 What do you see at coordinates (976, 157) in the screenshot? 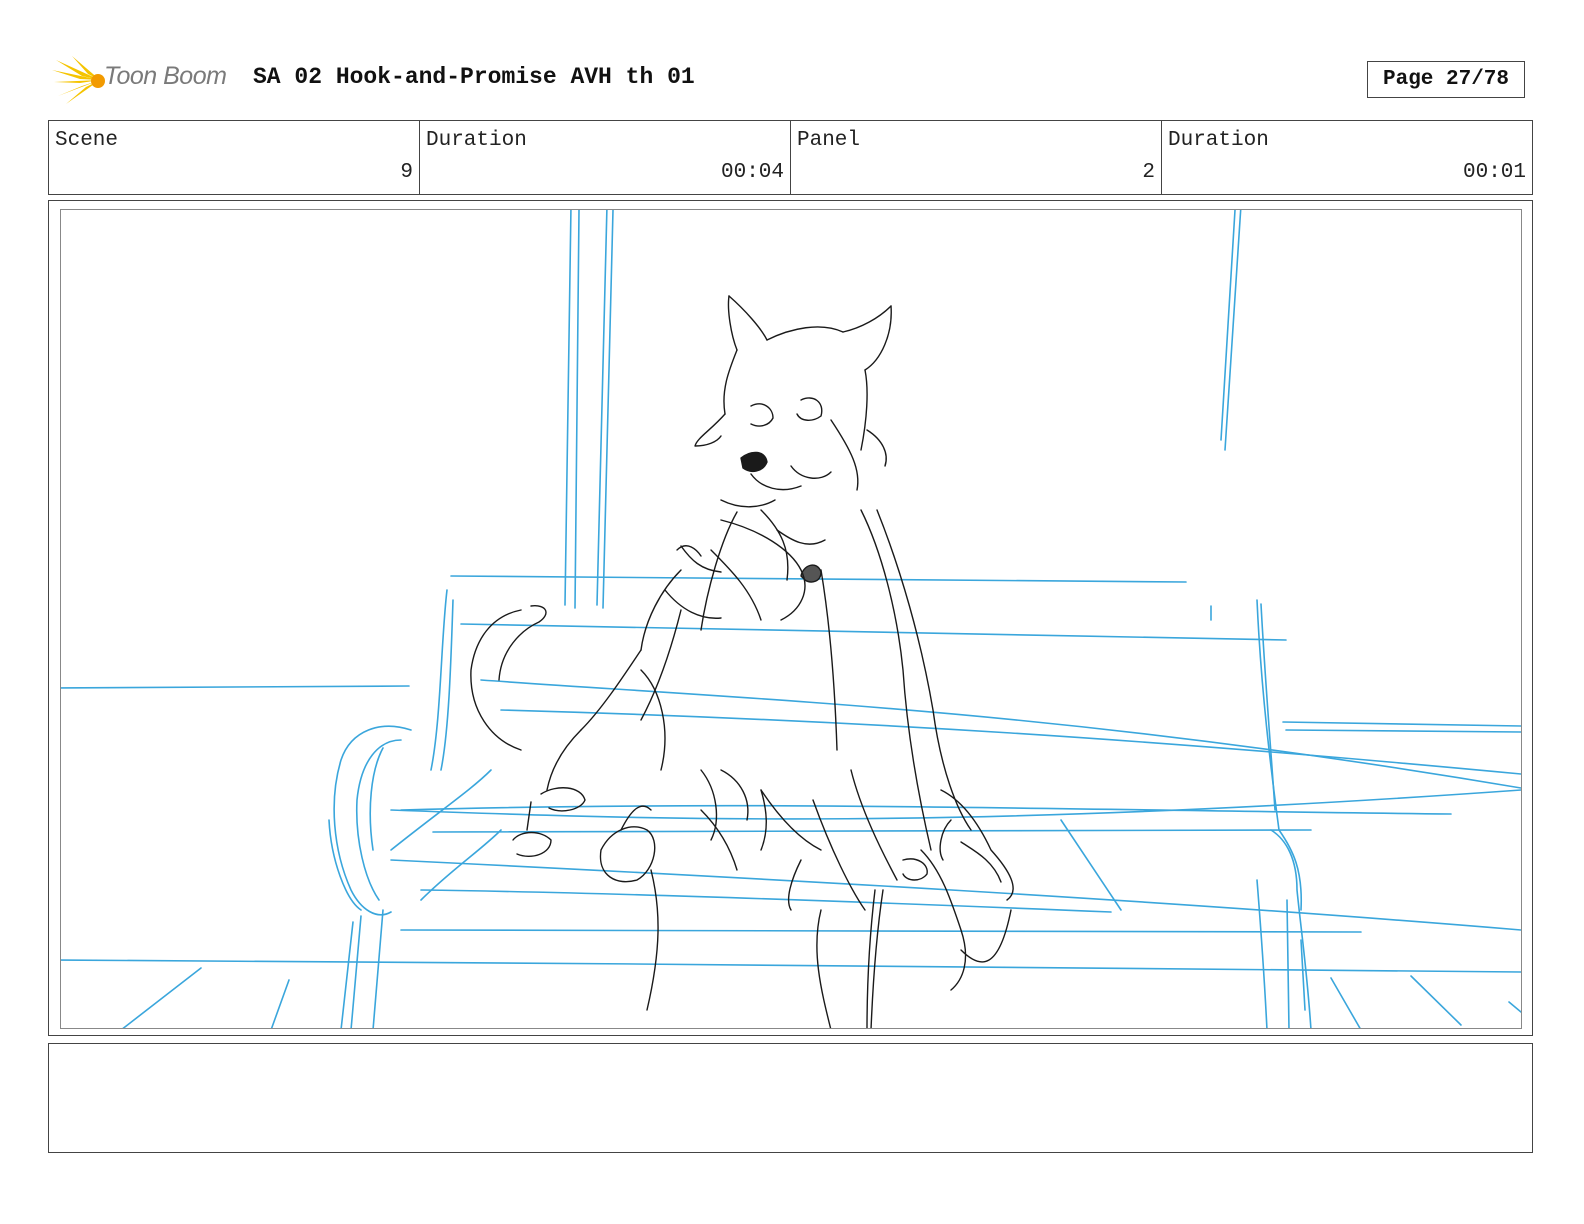
I see `panel-cell: Panel 2` at bounding box center [976, 157].